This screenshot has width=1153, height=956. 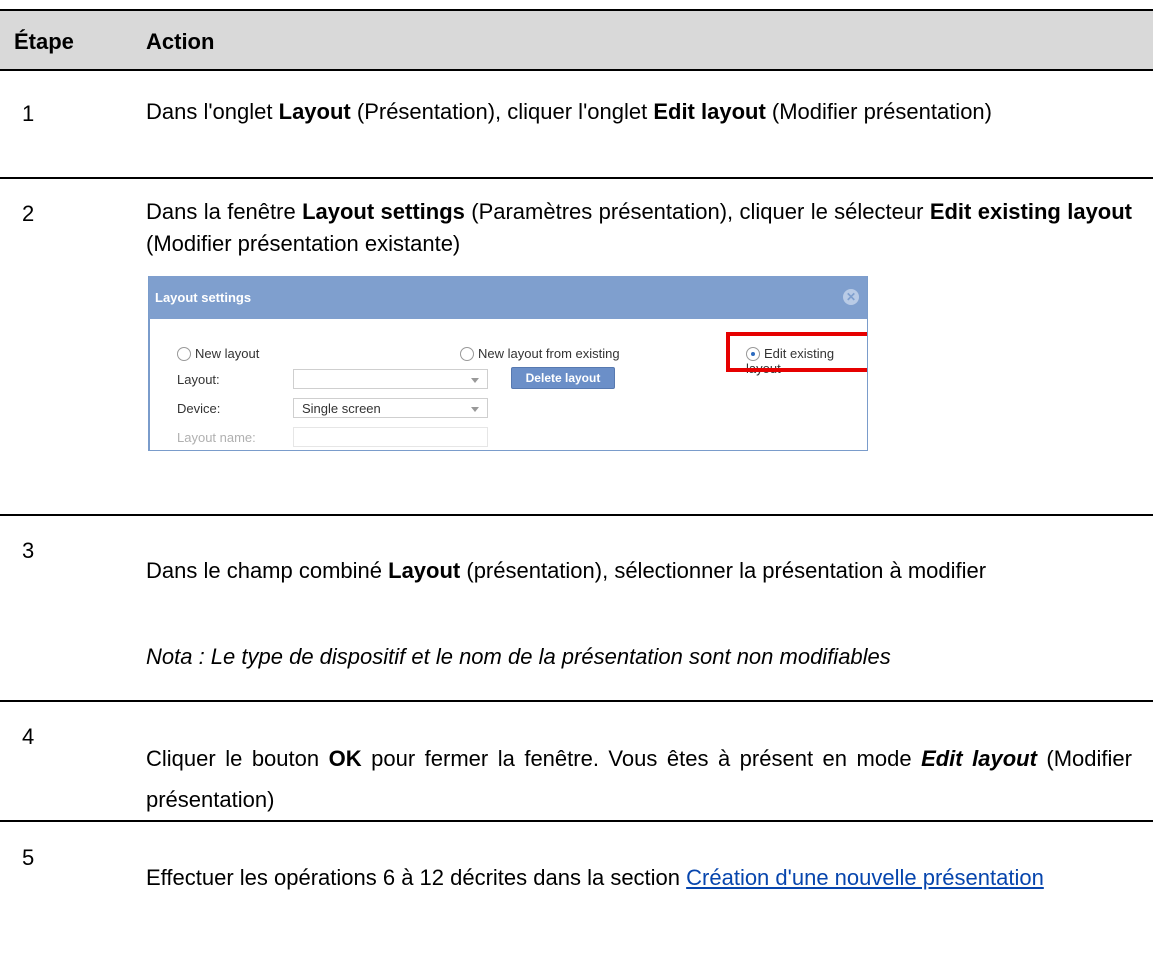 What do you see at coordinates (28, 857) in the screenshot?
I see `step-number: 5` at bounding box center [28, 857].